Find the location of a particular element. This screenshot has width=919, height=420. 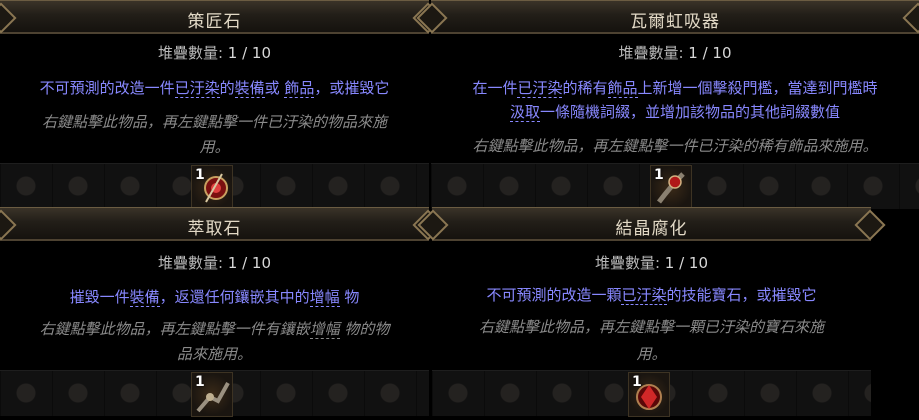

usage-help-line-1: 右鍵點擊此物品，再左鍵點擊一顆已汙染的寶石來施 is located at coordinates (651, 327).